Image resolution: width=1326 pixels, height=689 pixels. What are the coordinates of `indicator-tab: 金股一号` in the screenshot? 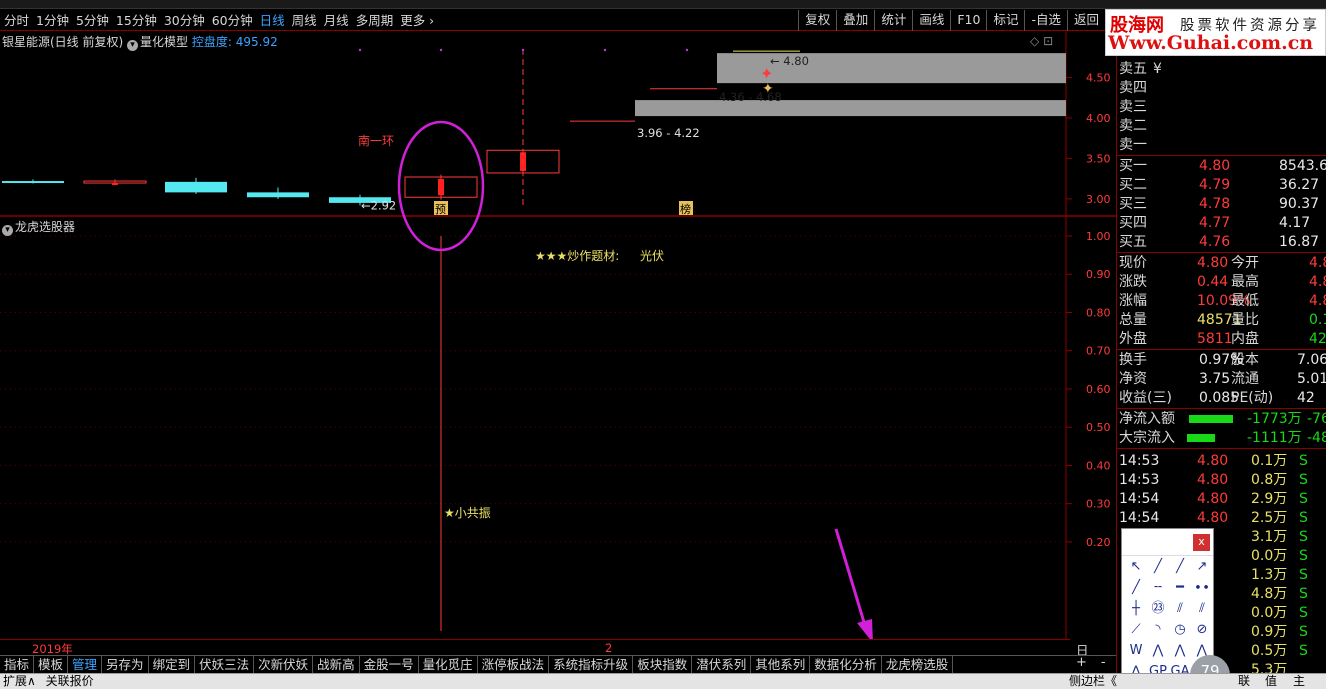 It's located at (389, 664).